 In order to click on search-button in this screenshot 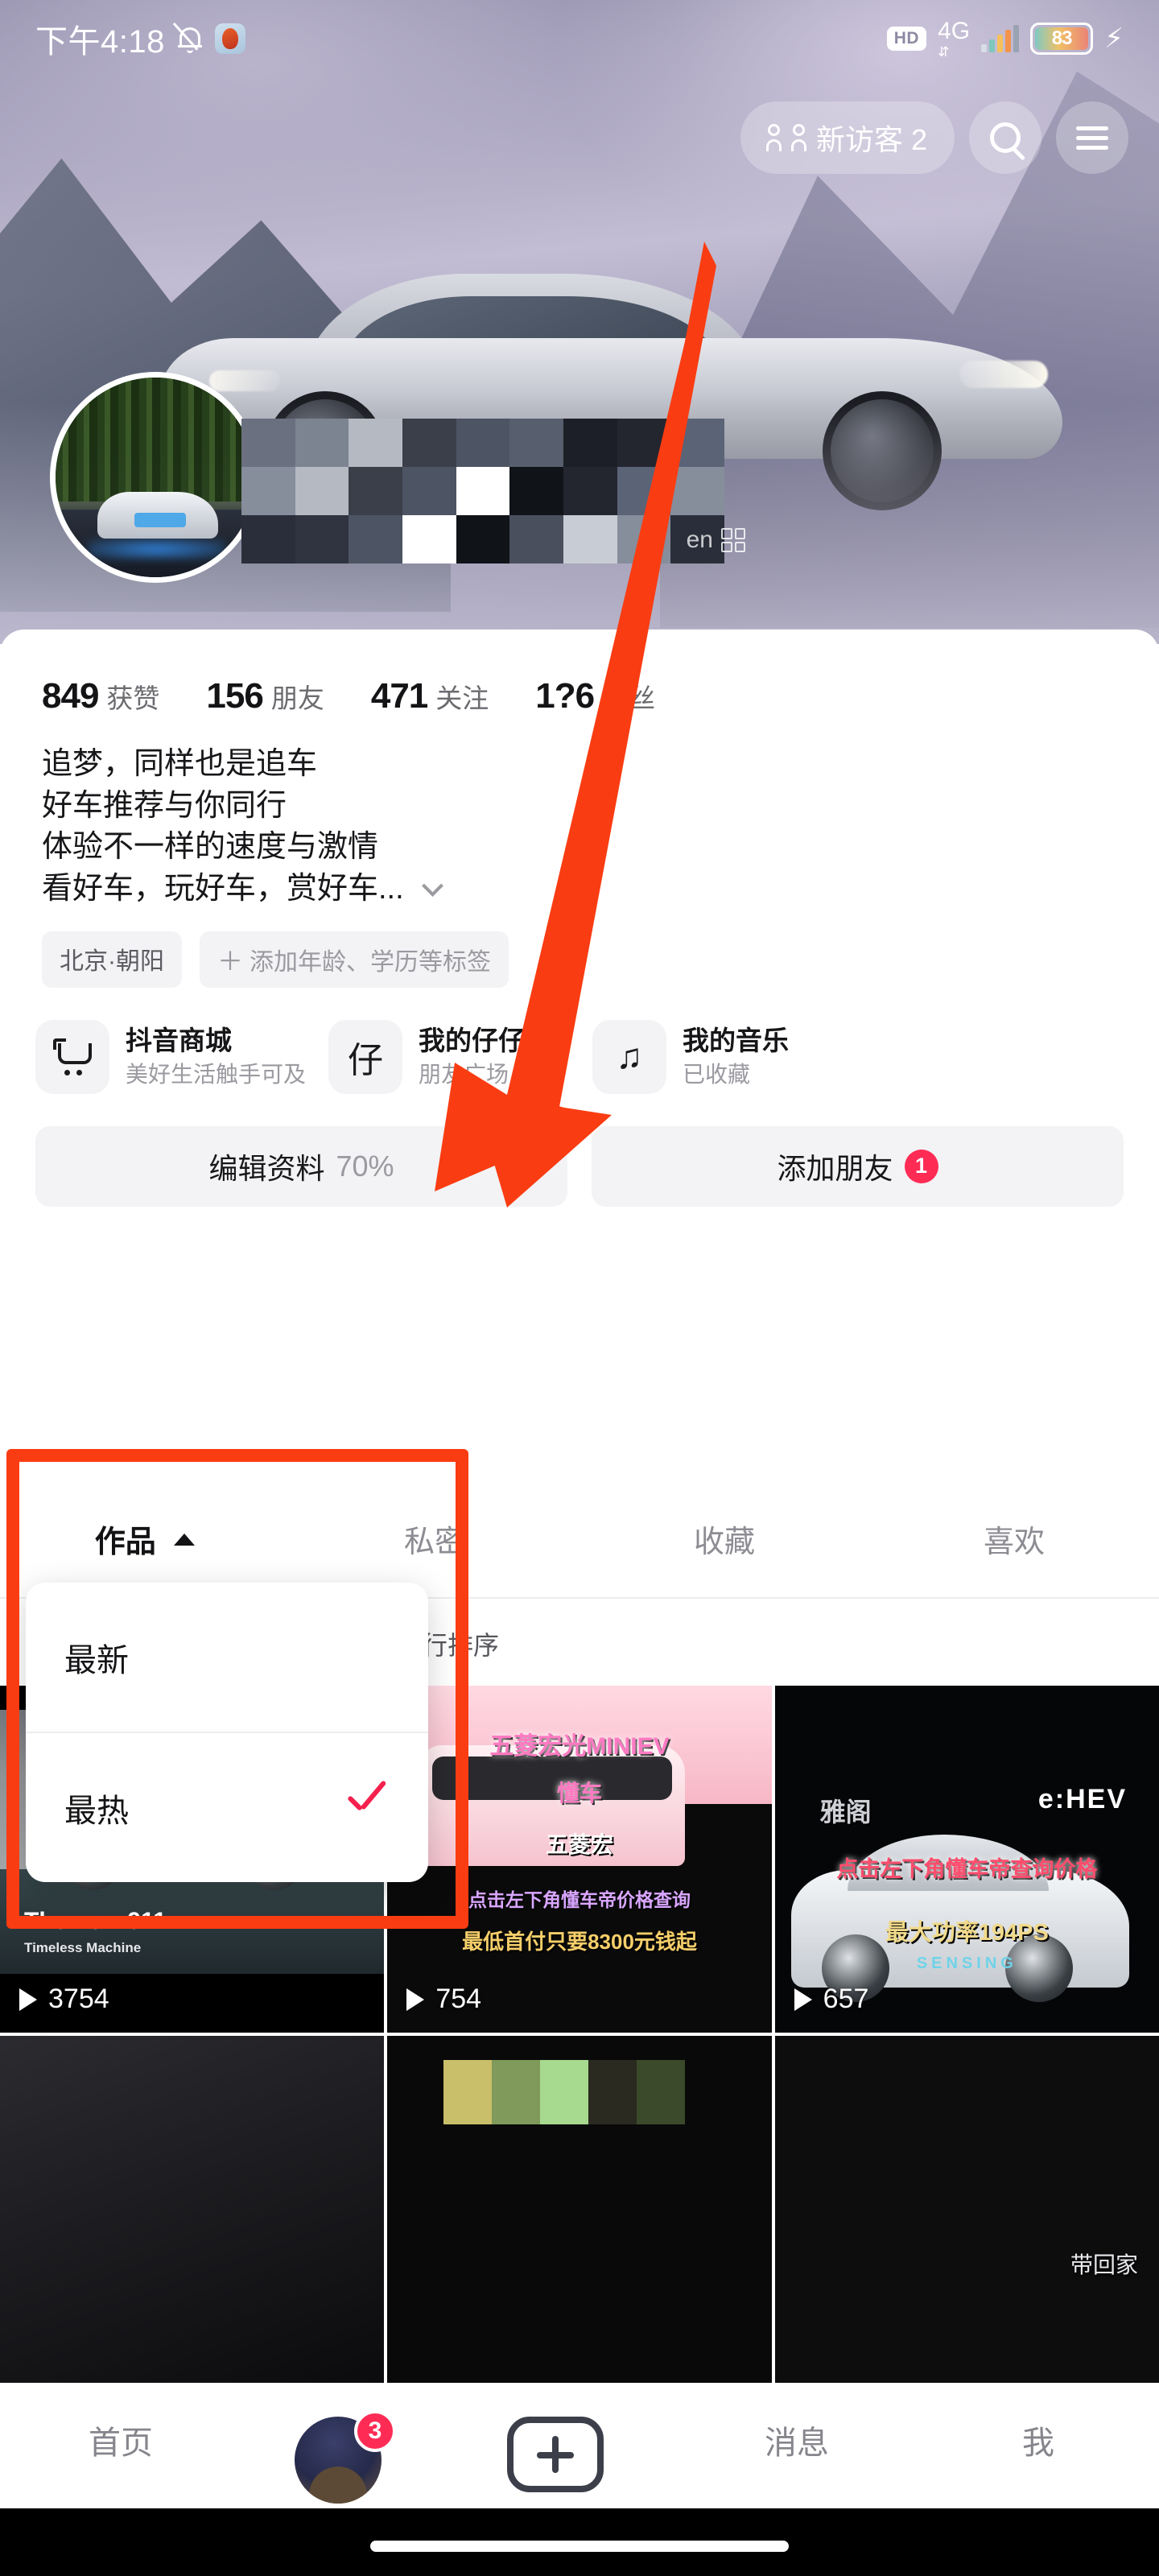, I will do `click(1005, 137)`.